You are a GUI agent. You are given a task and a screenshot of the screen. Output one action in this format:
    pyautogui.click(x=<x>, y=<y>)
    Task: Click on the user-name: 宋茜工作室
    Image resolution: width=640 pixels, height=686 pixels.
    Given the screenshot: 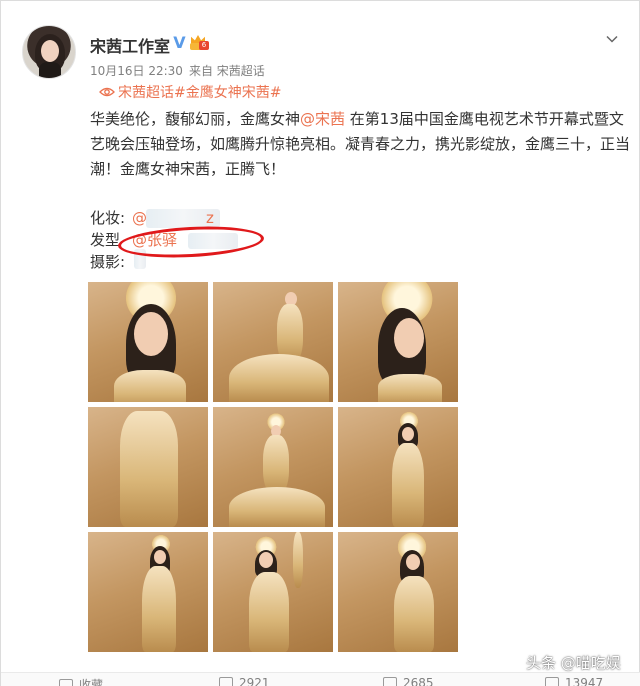 What is the action you would take?
    pyautogui.click(x=130, y=45)
    